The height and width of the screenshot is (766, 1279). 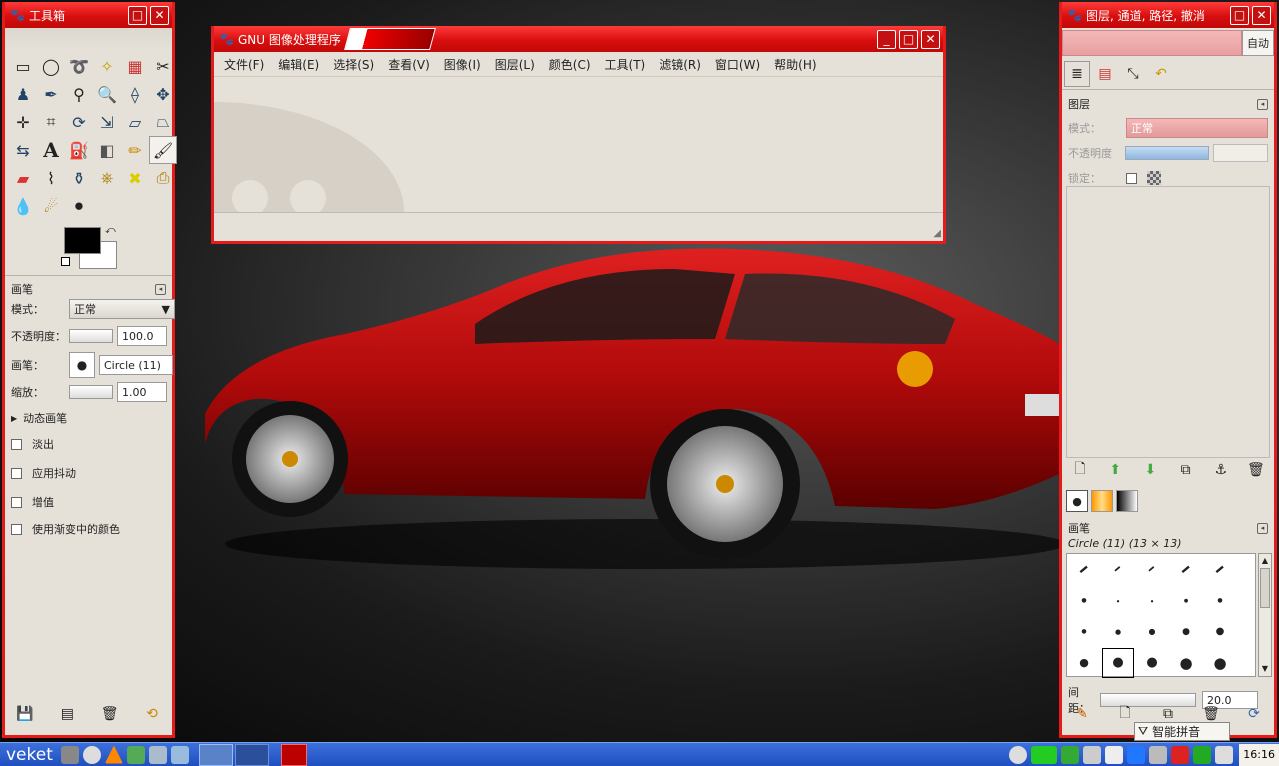 I want to click on incremental-checkbox: 增值, so click(x=32, y=502).